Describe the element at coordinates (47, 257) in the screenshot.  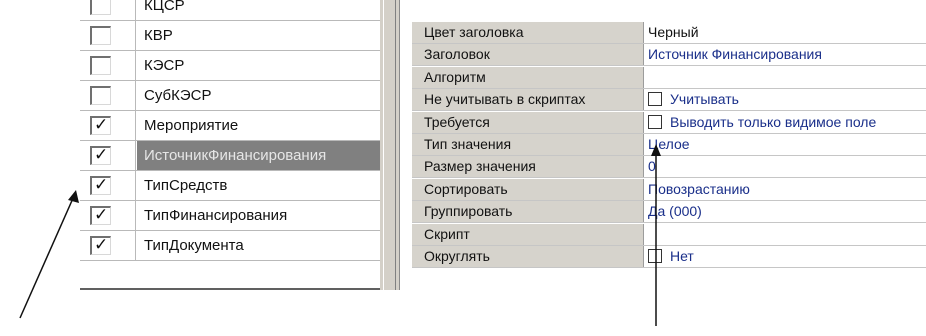
I see `arrow-left-line` at that location.